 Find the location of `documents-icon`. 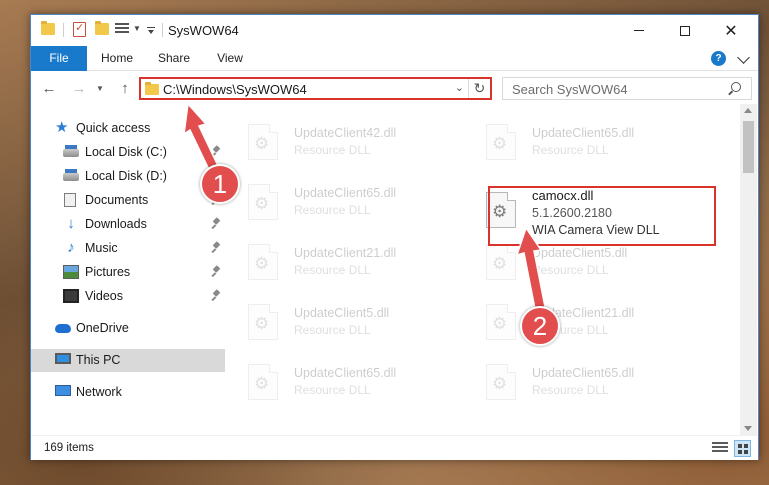

documents-icon is located at coordinates (70, 200).